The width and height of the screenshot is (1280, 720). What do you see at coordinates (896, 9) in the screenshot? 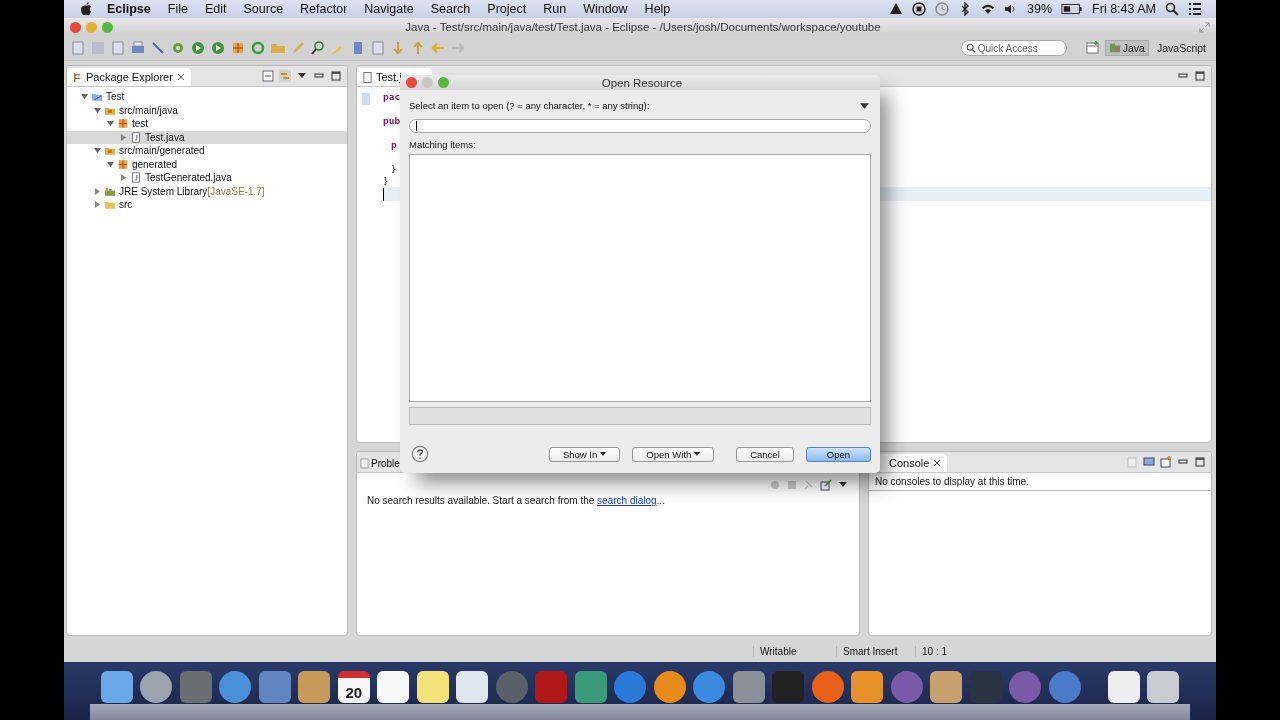
I see `triangle-icon` at bounding box center [896, 9].